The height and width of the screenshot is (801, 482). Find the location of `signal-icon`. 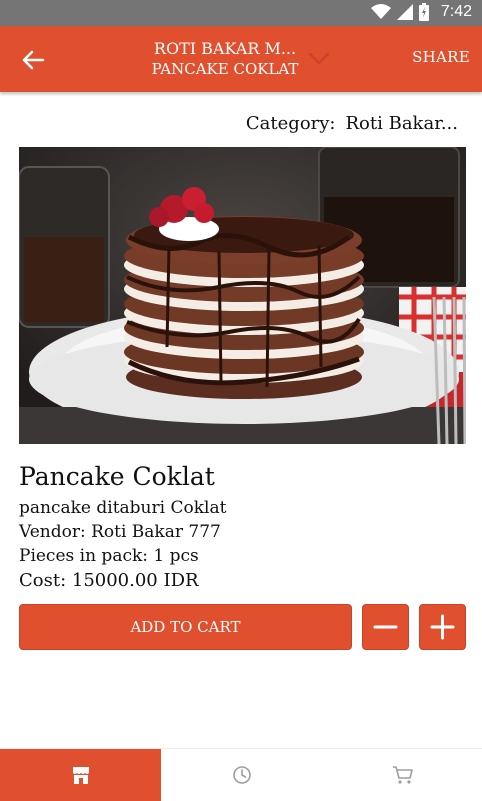

signal-icon is located at coordinates (404, 12).